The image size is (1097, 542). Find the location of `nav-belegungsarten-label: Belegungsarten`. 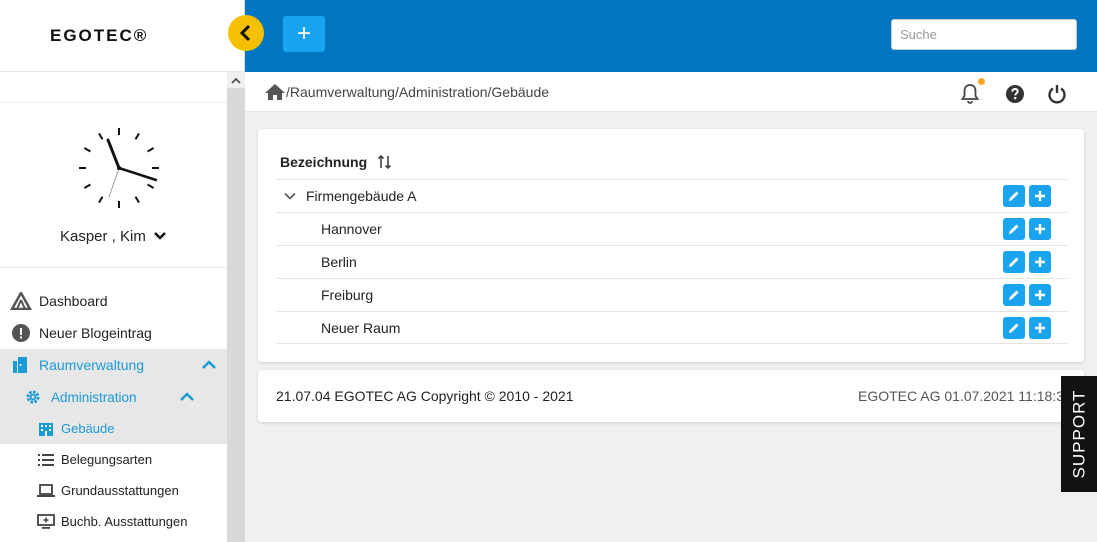

nav-belegungsarten-label: Belegungsarten is located at coordinates (107, 459).